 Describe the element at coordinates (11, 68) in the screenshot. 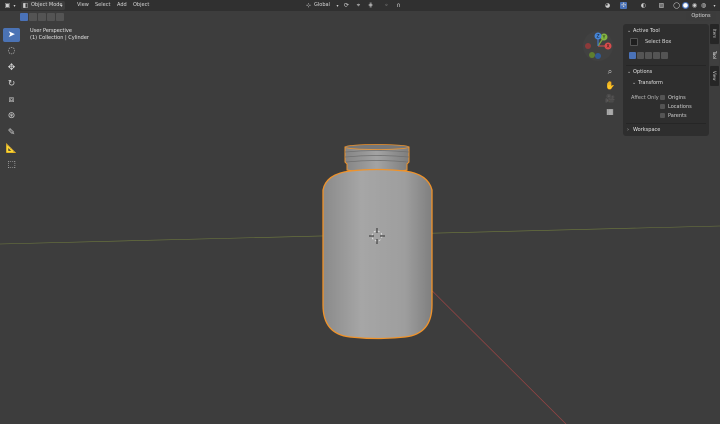

I see `move-icon: ✥` at that location.